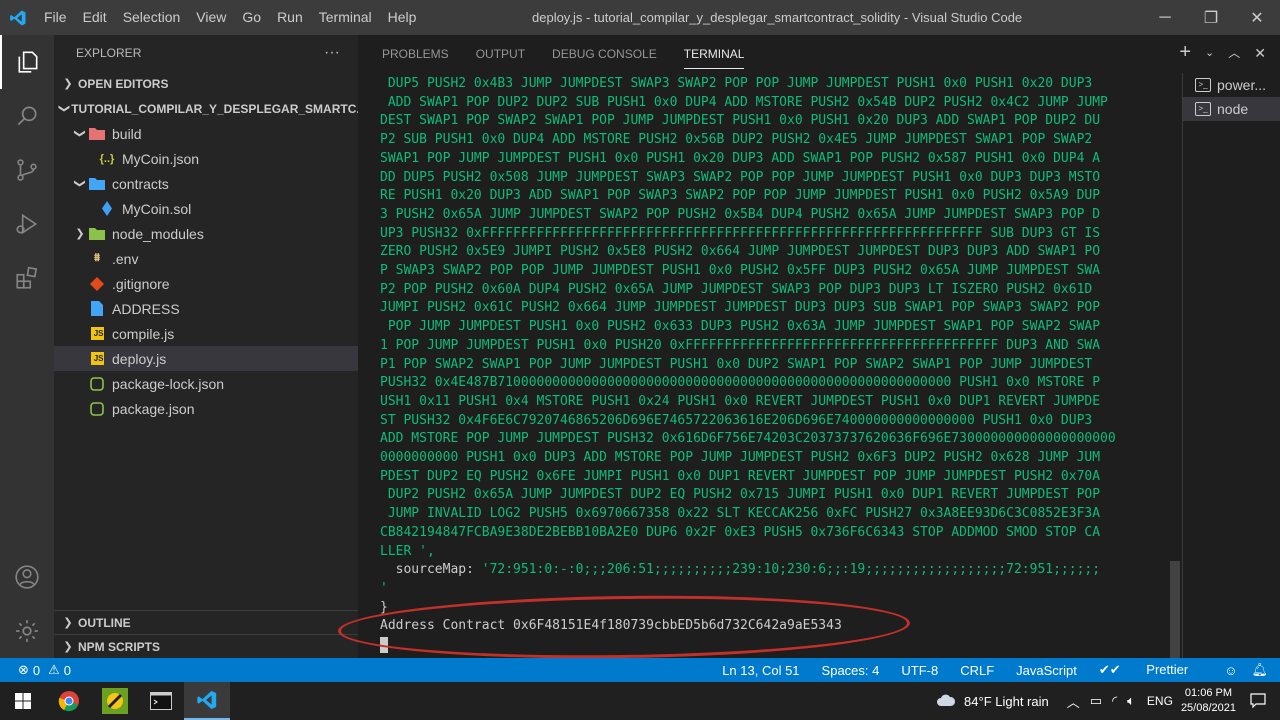  What do you see at coordinates (1165, 17) in the screenshot?
I see `minimize-button: ─` at bounding box center [1165, 17].